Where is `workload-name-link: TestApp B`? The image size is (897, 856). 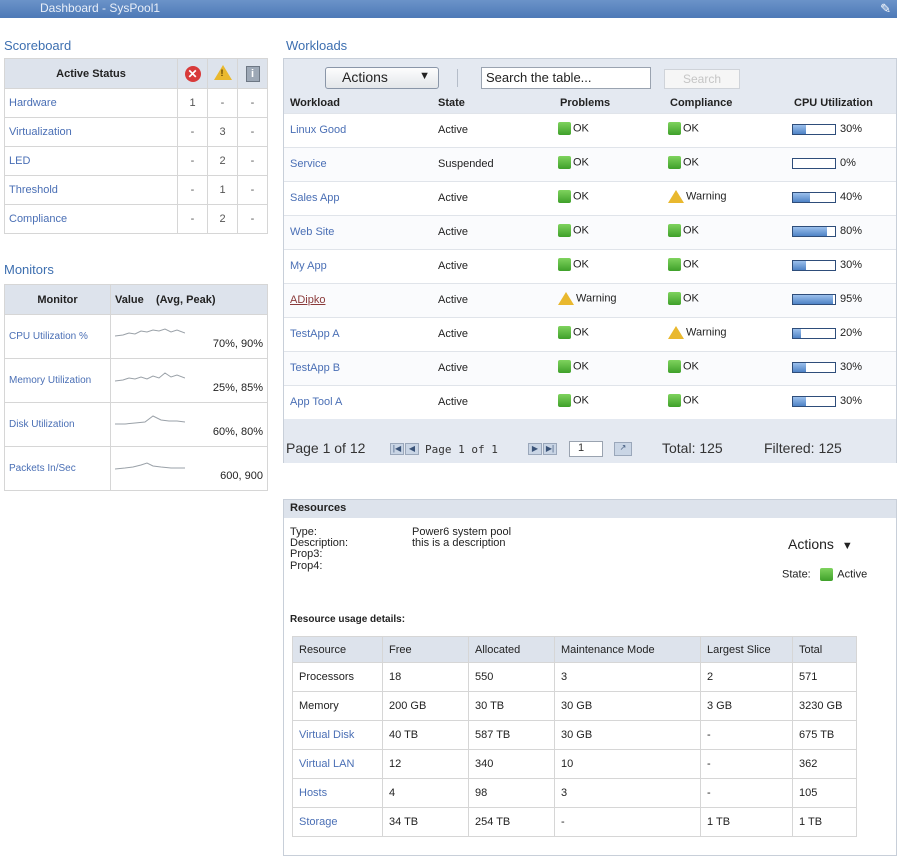
workload-name-link: TestApp B is located at coordinates (315, 368).